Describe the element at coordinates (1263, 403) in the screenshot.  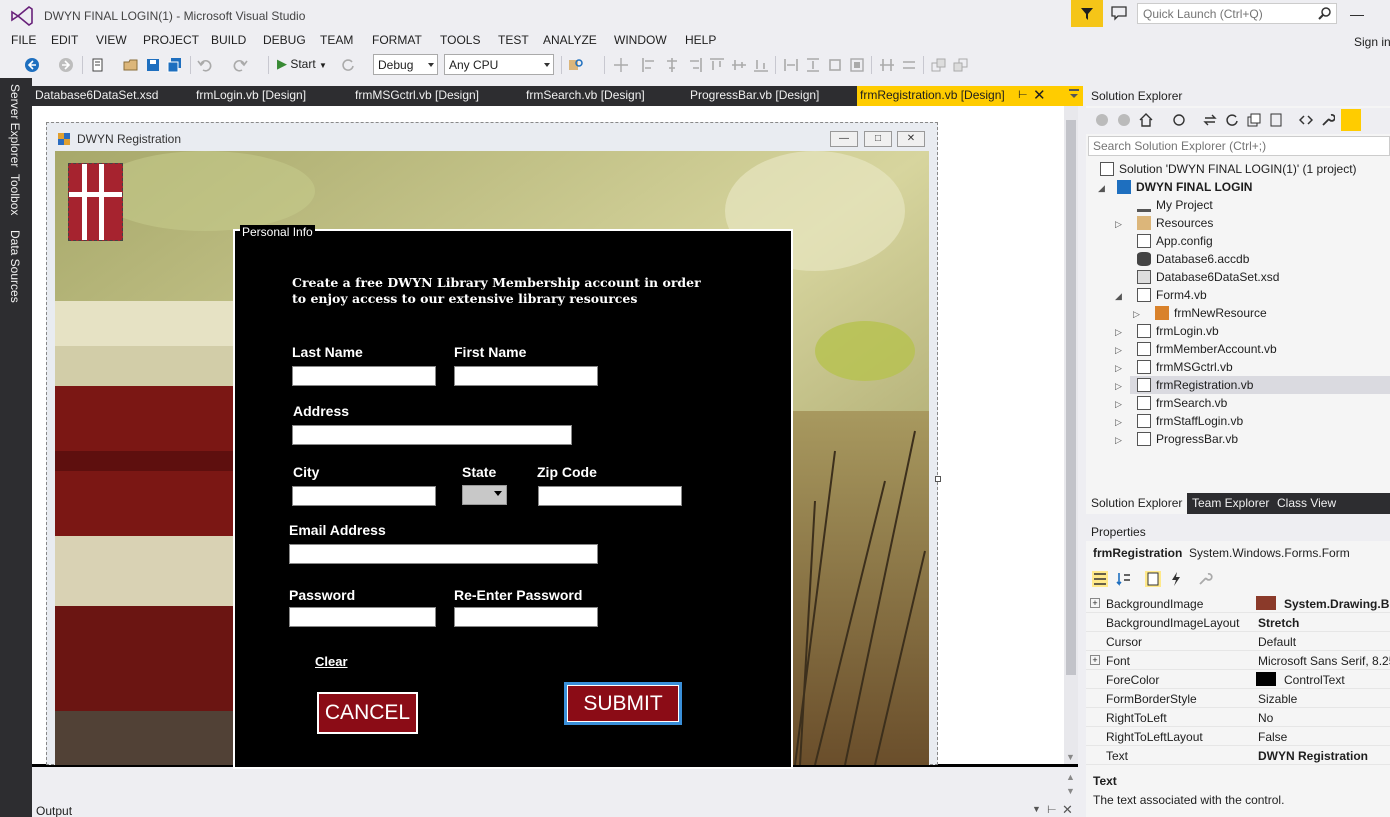
I see `tree-item-frmsearch: frmSearch.vb` at that location.